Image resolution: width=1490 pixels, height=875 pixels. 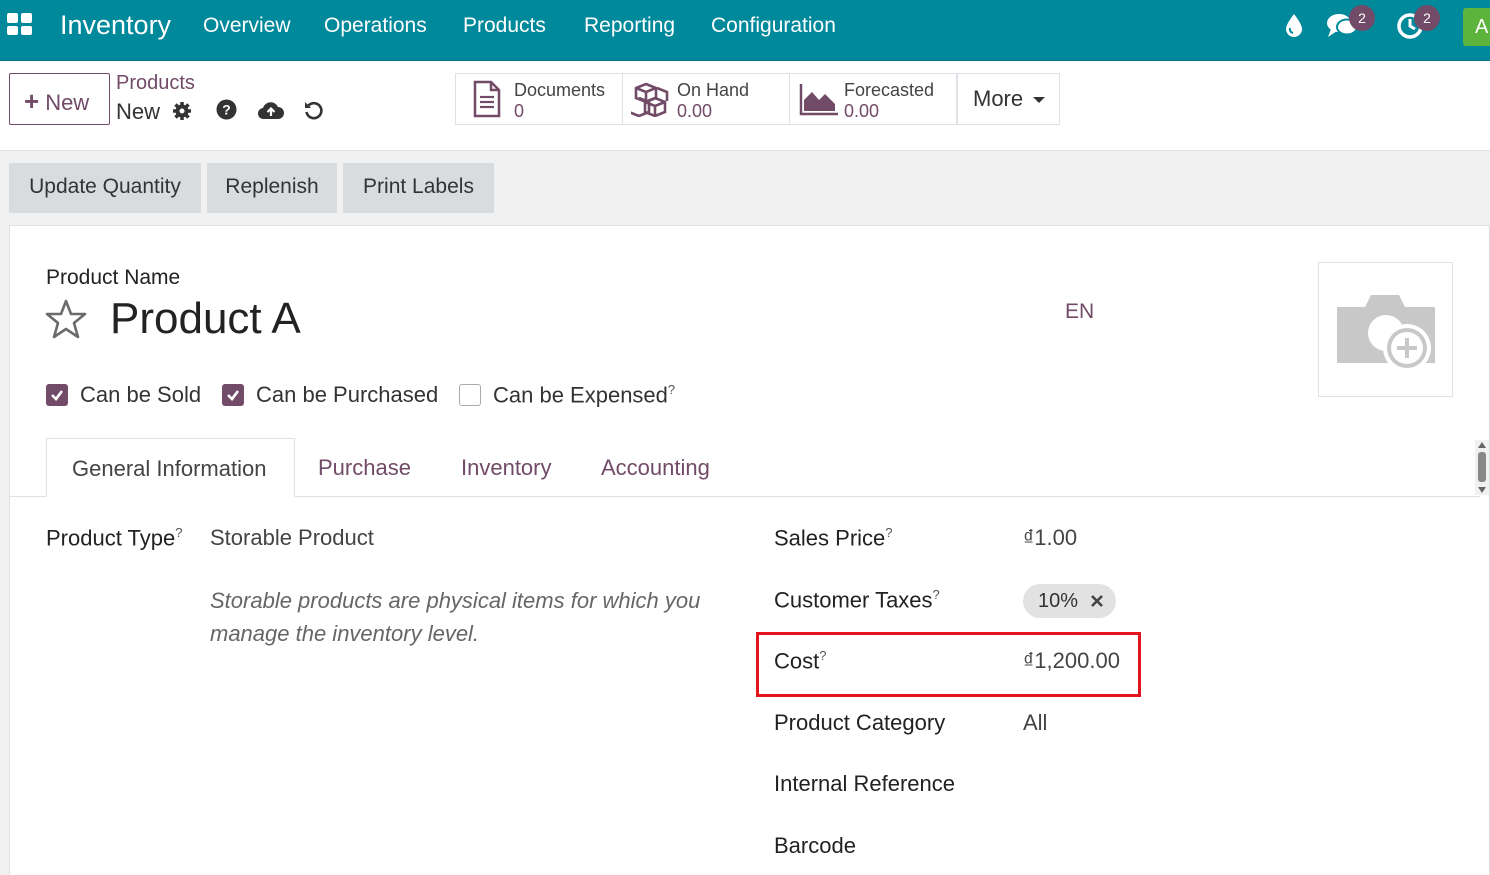 What do you see at coordinates (138, 111) in the screenshot?
I see `breadcrumb-current: New` at bounding box center [138, 111].